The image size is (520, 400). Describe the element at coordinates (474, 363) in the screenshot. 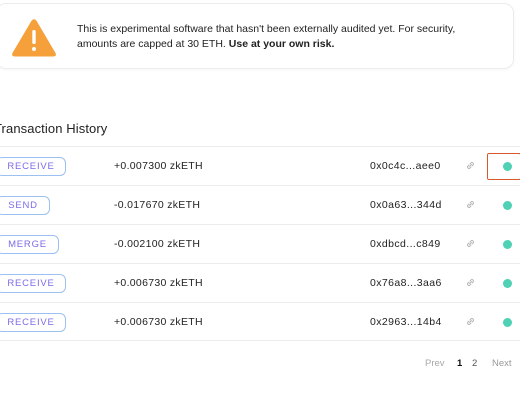

I see `page-2-button: 2` at that location.